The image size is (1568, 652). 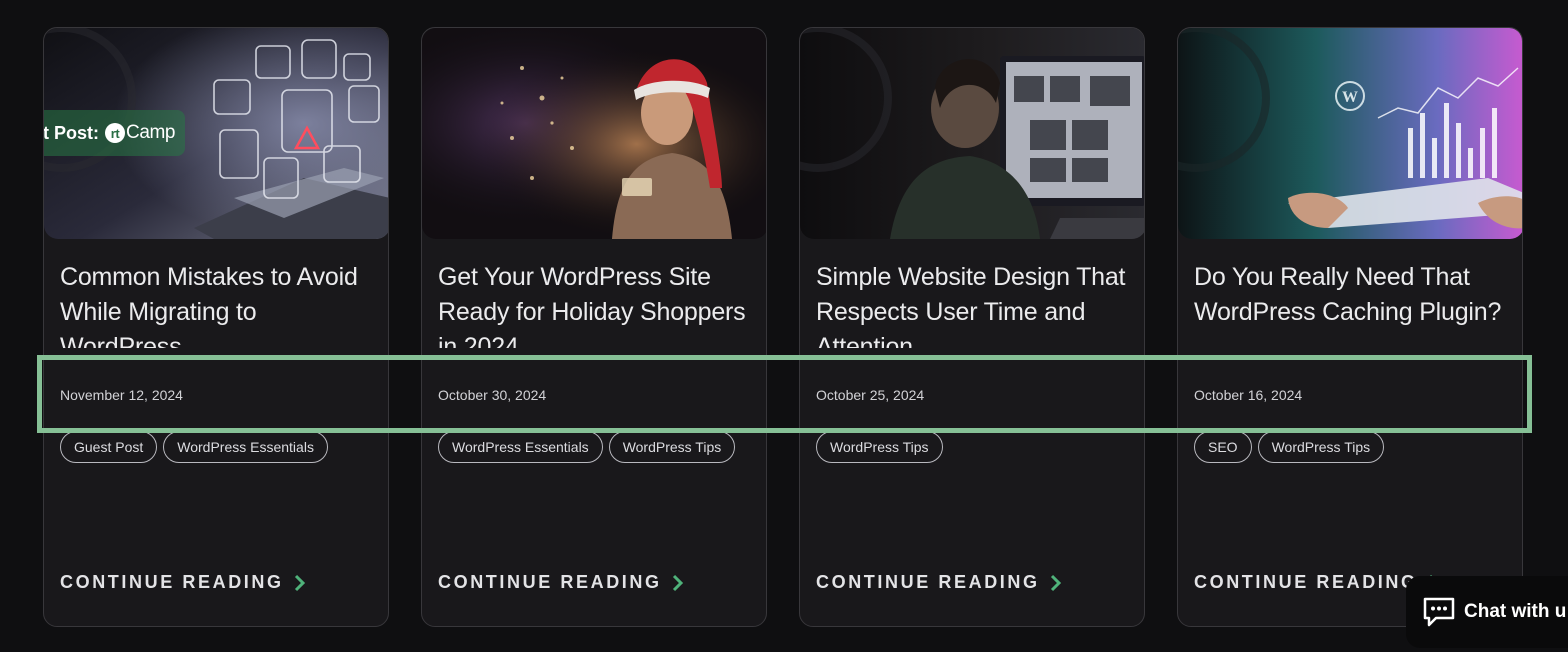 What do you see at coordinates (151, 132) in the screenshot?
I see `logo-text: Camp` at bounding box center [151, 132].